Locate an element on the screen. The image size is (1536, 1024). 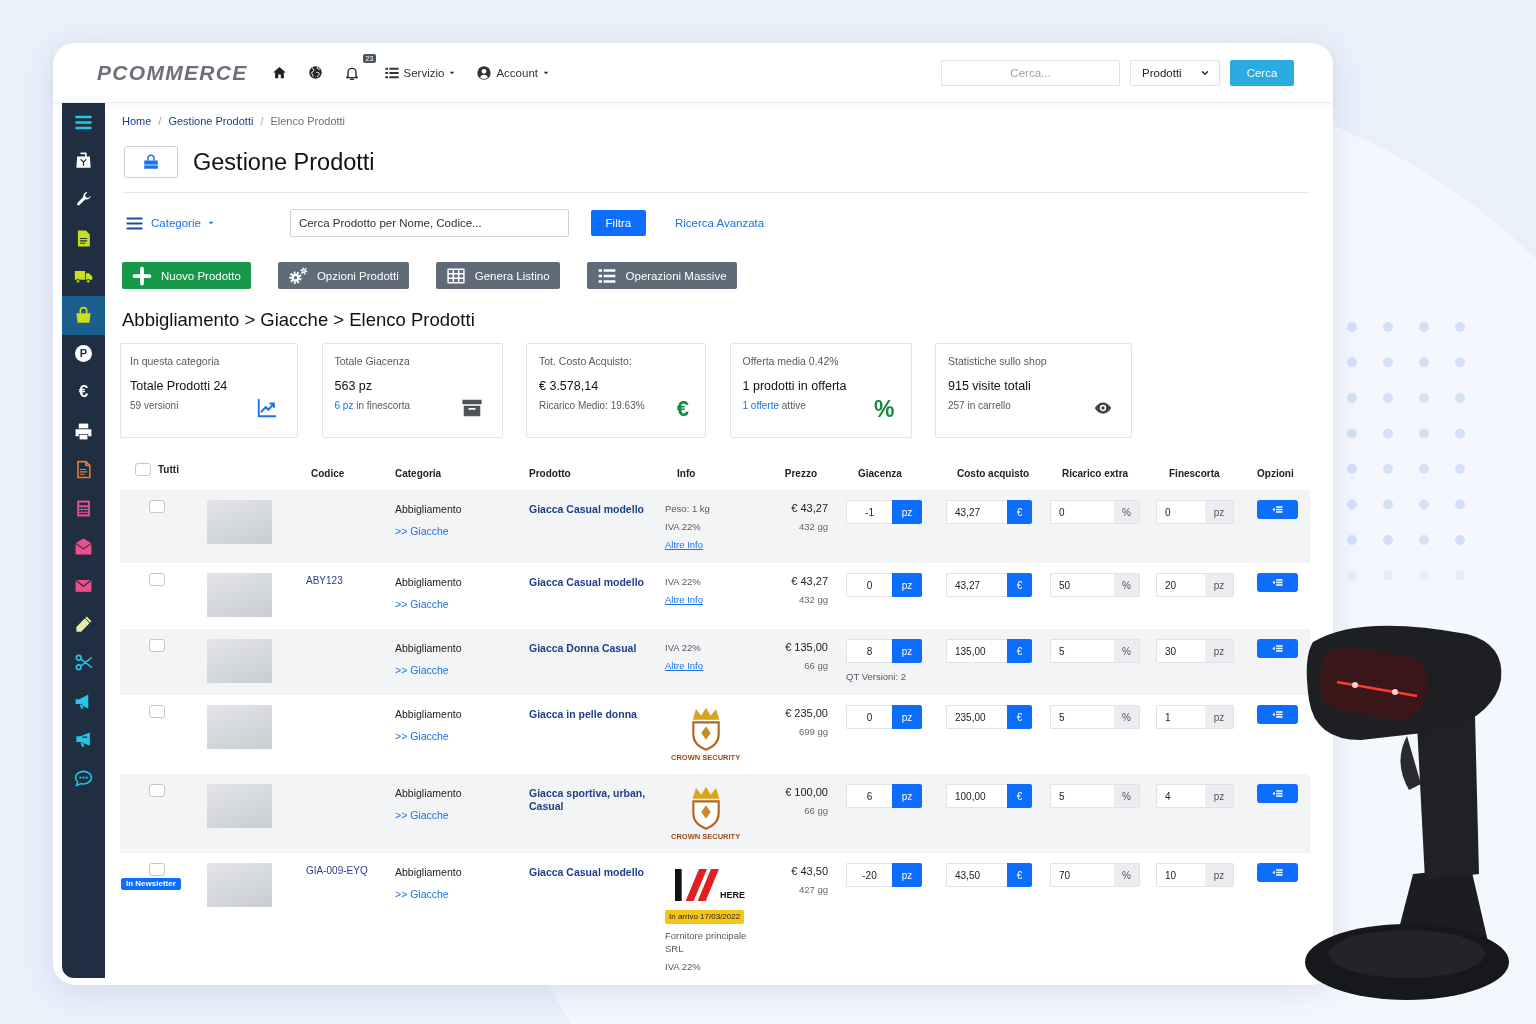
menu-icon is located at coordinates (134, 223).